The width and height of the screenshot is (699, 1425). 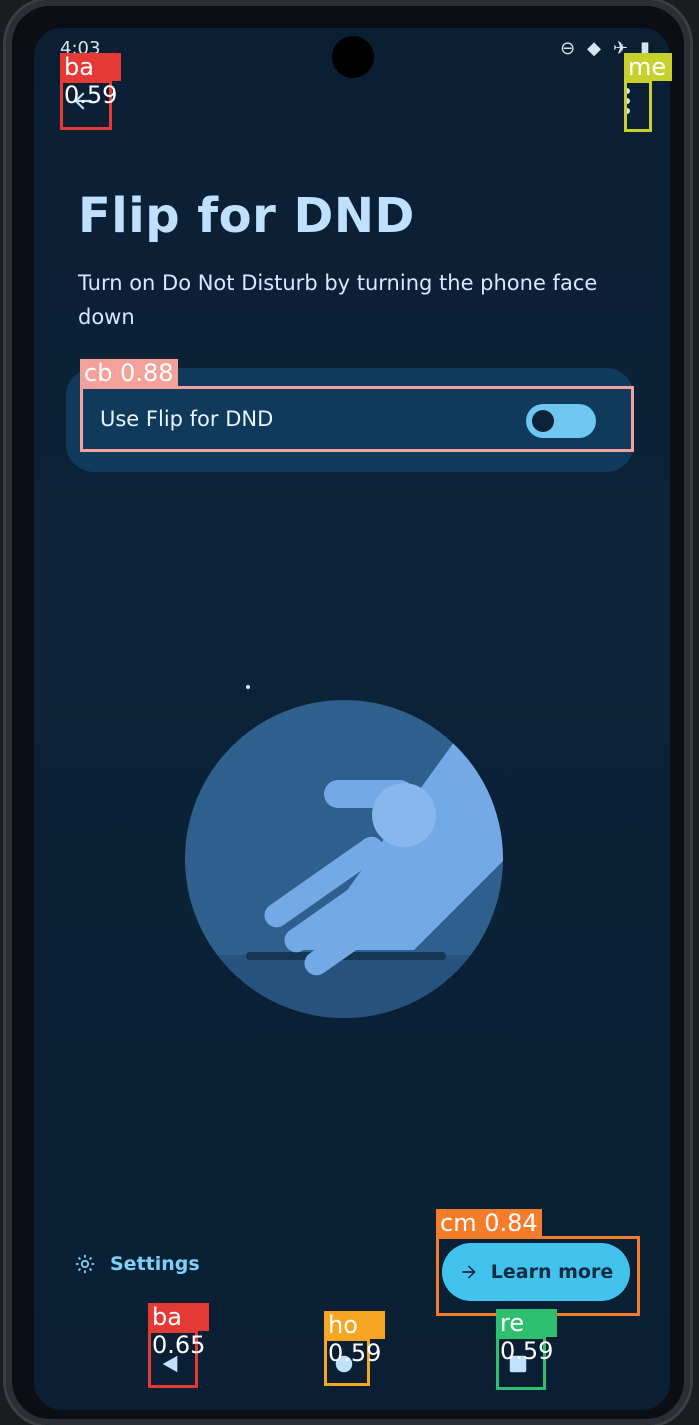 What do you see at coordinates (645, 48) in the screenshot?
I see `battery-icon: ▮` at bounding box center [645, 48].